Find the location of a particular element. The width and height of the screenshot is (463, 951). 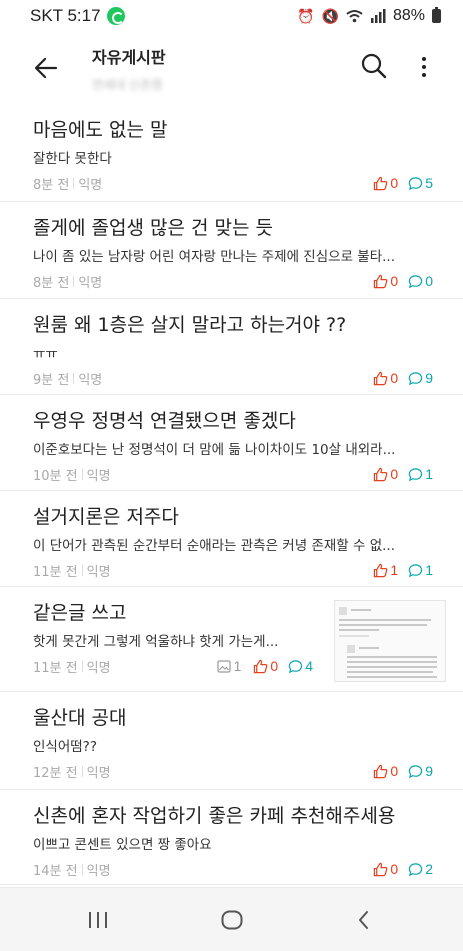

post-title: 원룸 왜 1층은 살지 말라고 하는거야 ?? is located at coordinates (190, 325).